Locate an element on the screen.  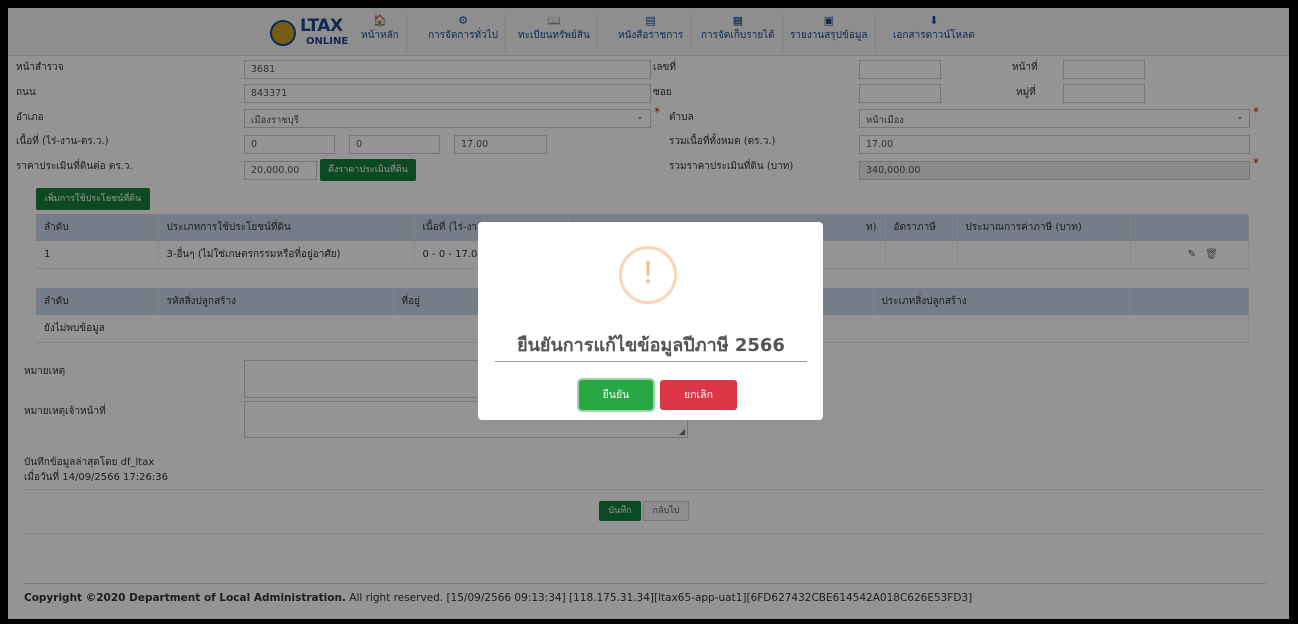
cancel-button: ยกเลิก is located at coordinates (698, 395).